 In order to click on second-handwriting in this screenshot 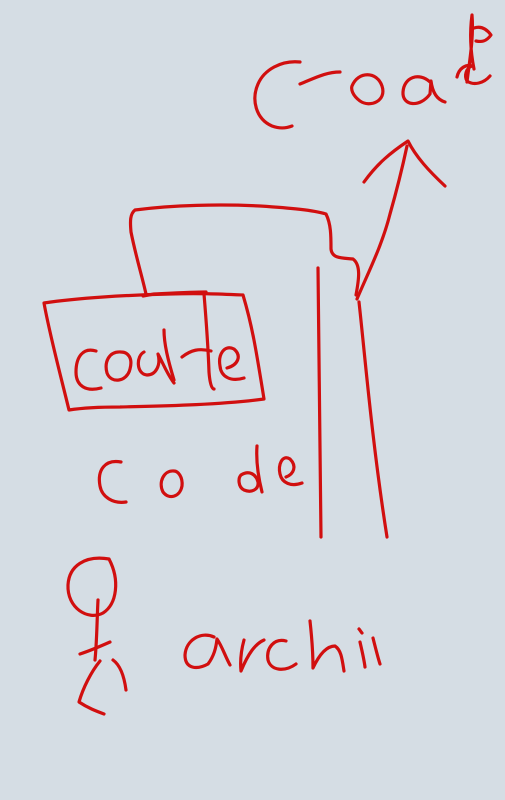, I will do `click(200, 474)`.